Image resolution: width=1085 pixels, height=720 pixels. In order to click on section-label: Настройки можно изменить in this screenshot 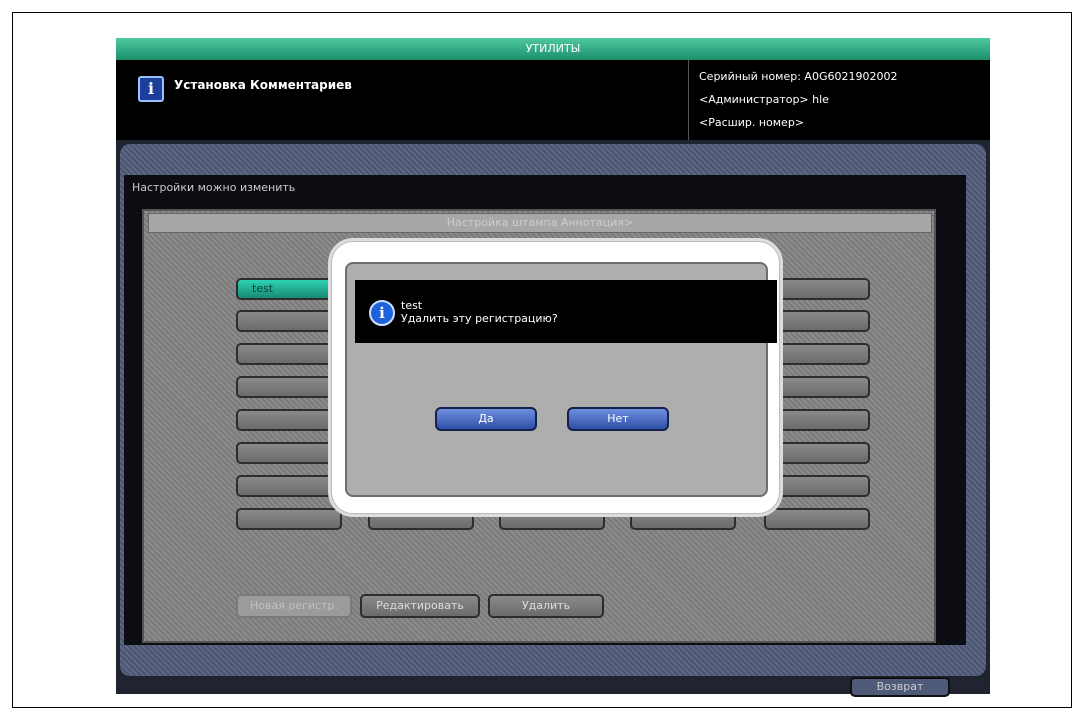, I will do `click(214, 187)`.